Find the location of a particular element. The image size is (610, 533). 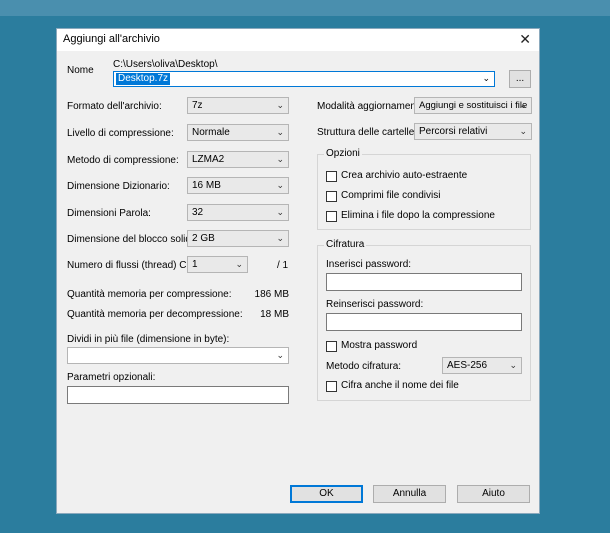

show-password-label: Mostra password is located at coordinates (379, 345).